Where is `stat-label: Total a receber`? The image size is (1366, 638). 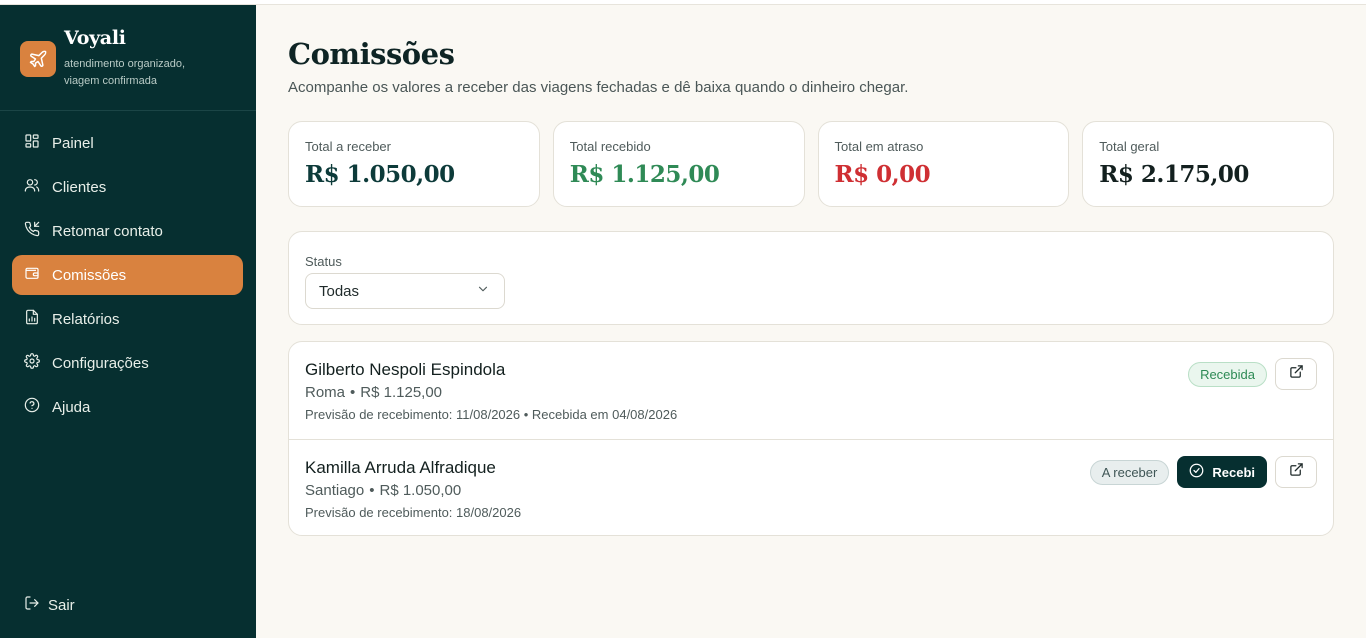 stat-label: Total a receber is located at coordinates (348, 146).